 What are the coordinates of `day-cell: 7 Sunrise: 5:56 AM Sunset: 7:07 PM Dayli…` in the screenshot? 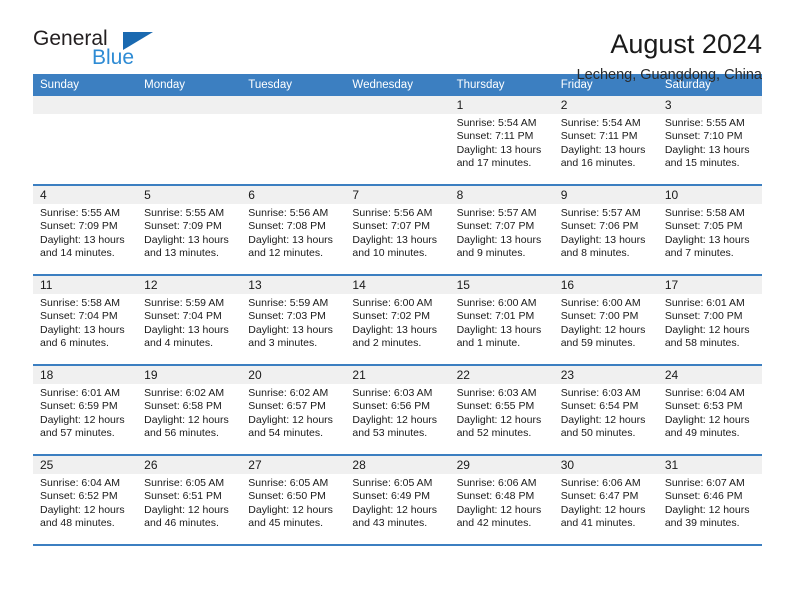 It's located at (397, 230).